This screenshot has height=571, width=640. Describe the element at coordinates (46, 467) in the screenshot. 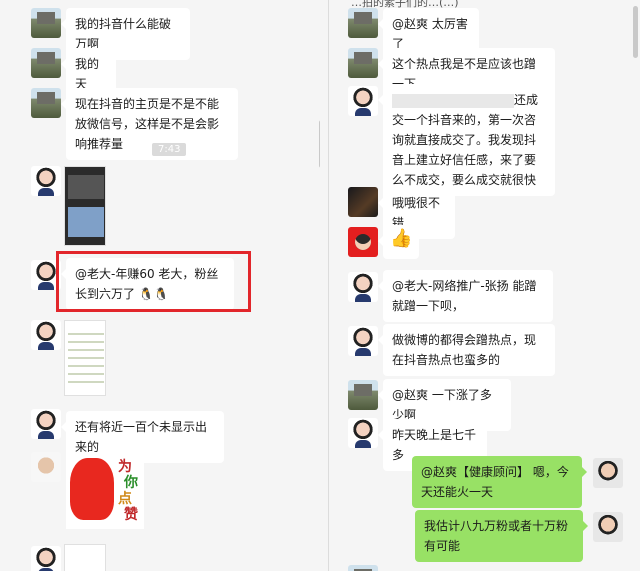

I see `man-avatar` at that location.